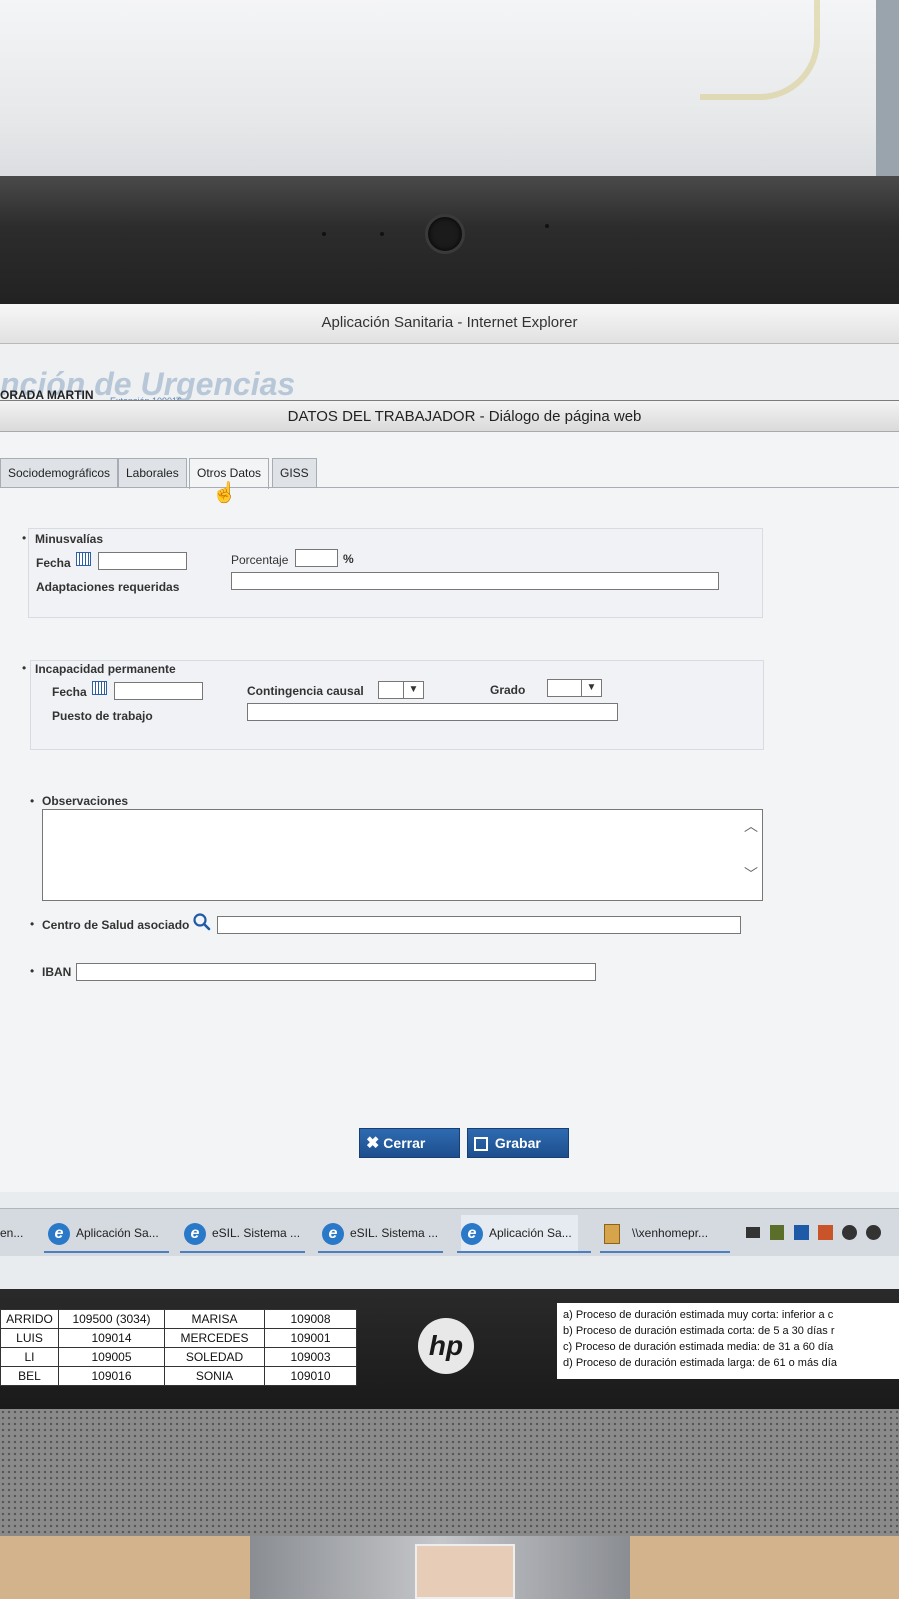  I want to click on mail-icon, so click(753, 1232).